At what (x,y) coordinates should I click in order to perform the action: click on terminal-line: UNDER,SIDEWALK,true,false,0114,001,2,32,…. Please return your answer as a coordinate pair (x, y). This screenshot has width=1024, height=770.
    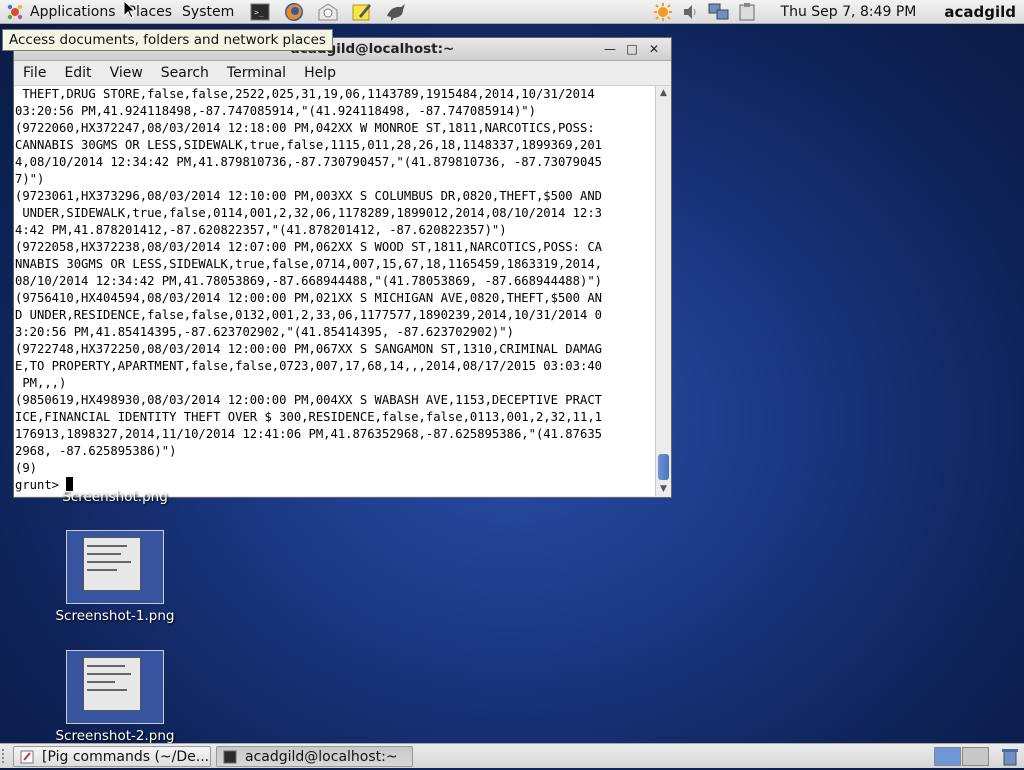
    Looking at the image, I should click on (308, 213).